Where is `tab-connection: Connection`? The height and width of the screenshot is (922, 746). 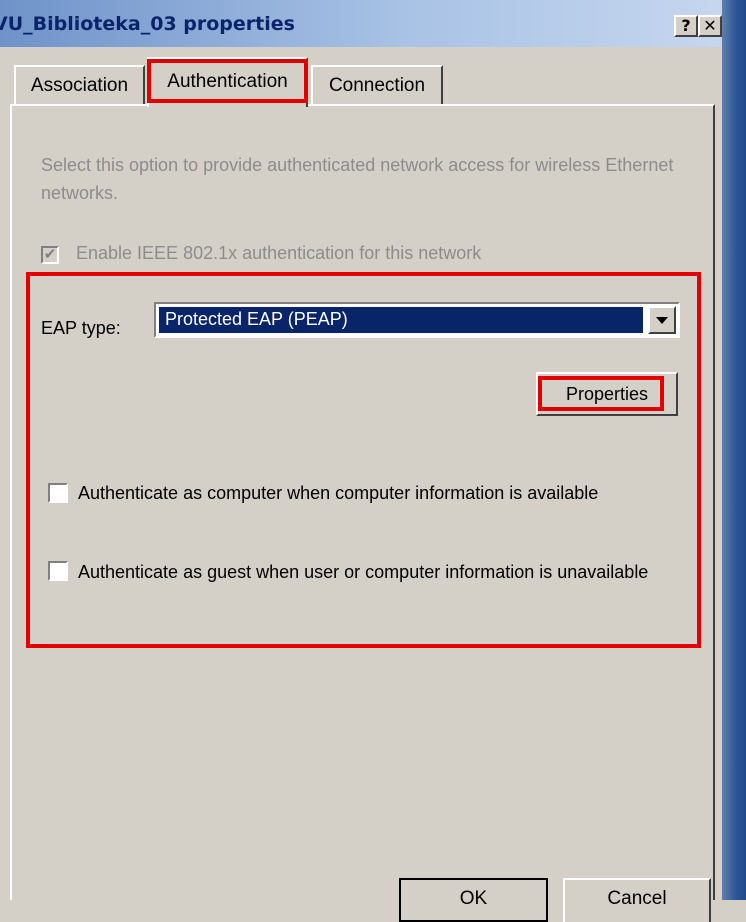
tab-connection: Connection is located at coordinates (377, 86).